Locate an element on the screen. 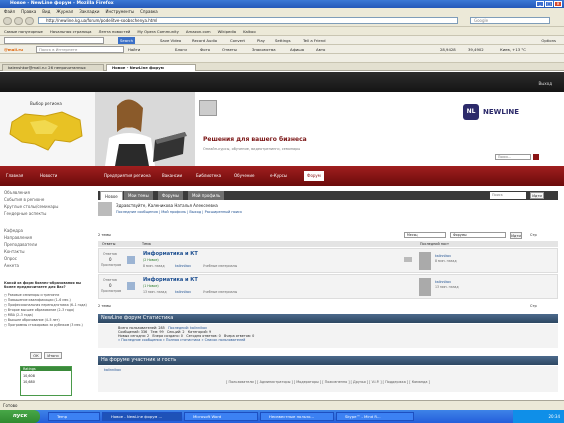 This screenshot has width=564, height=423. sidebar-item-gender: Гендерные аспекты is located at coordinates (25, 213).